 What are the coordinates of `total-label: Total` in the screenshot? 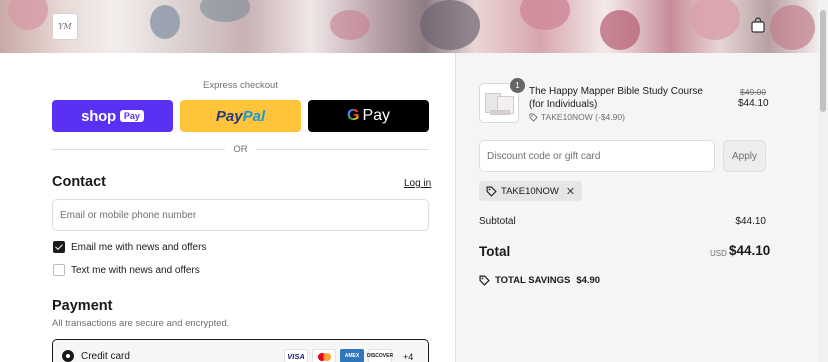 It's located at (495, 251).